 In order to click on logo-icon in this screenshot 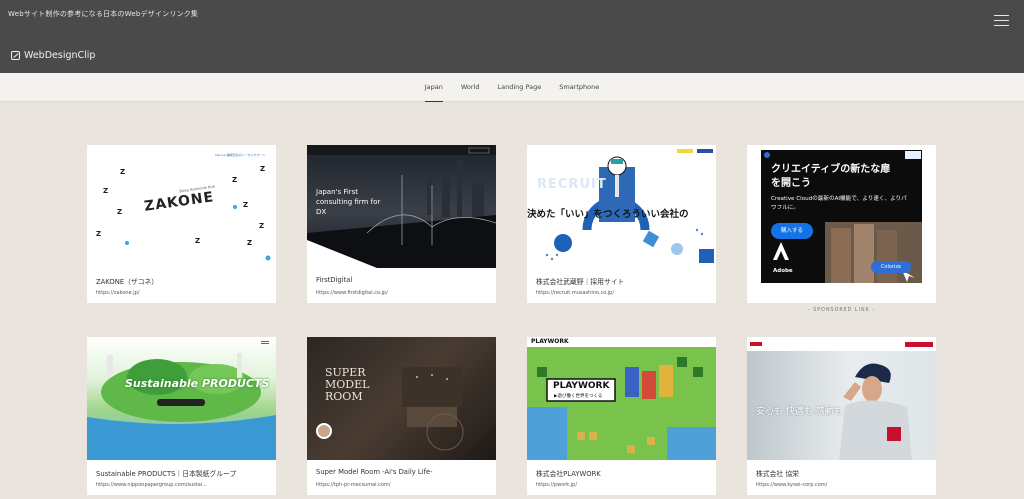, I will do `click(15, 55)`.